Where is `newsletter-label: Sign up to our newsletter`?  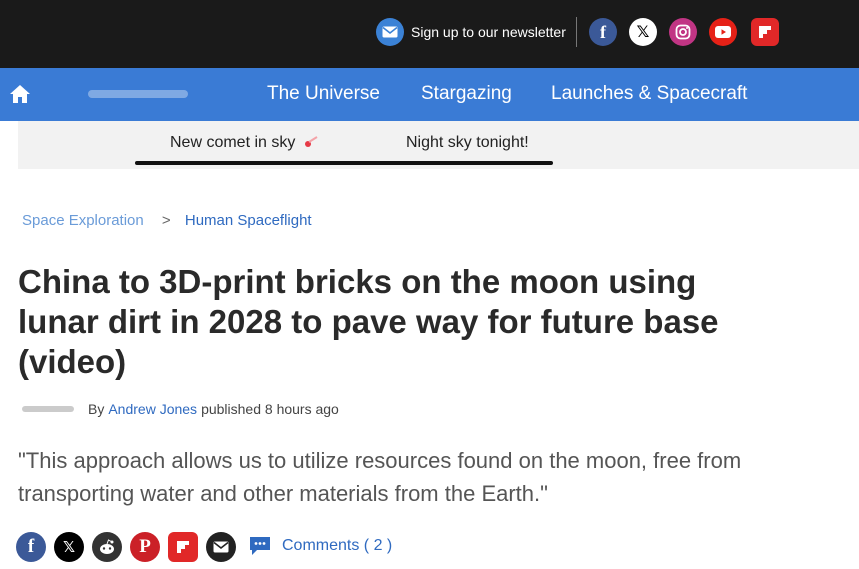 newsletter-label: Sign up to our newsletter is located at coordinates (488, 32).